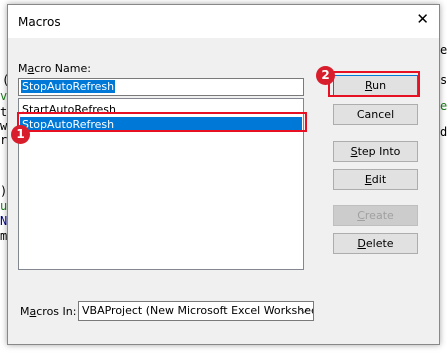  Describe the element at coordinates (379, 215) in the screenshot. I see `create-button-label: reate` at that location.